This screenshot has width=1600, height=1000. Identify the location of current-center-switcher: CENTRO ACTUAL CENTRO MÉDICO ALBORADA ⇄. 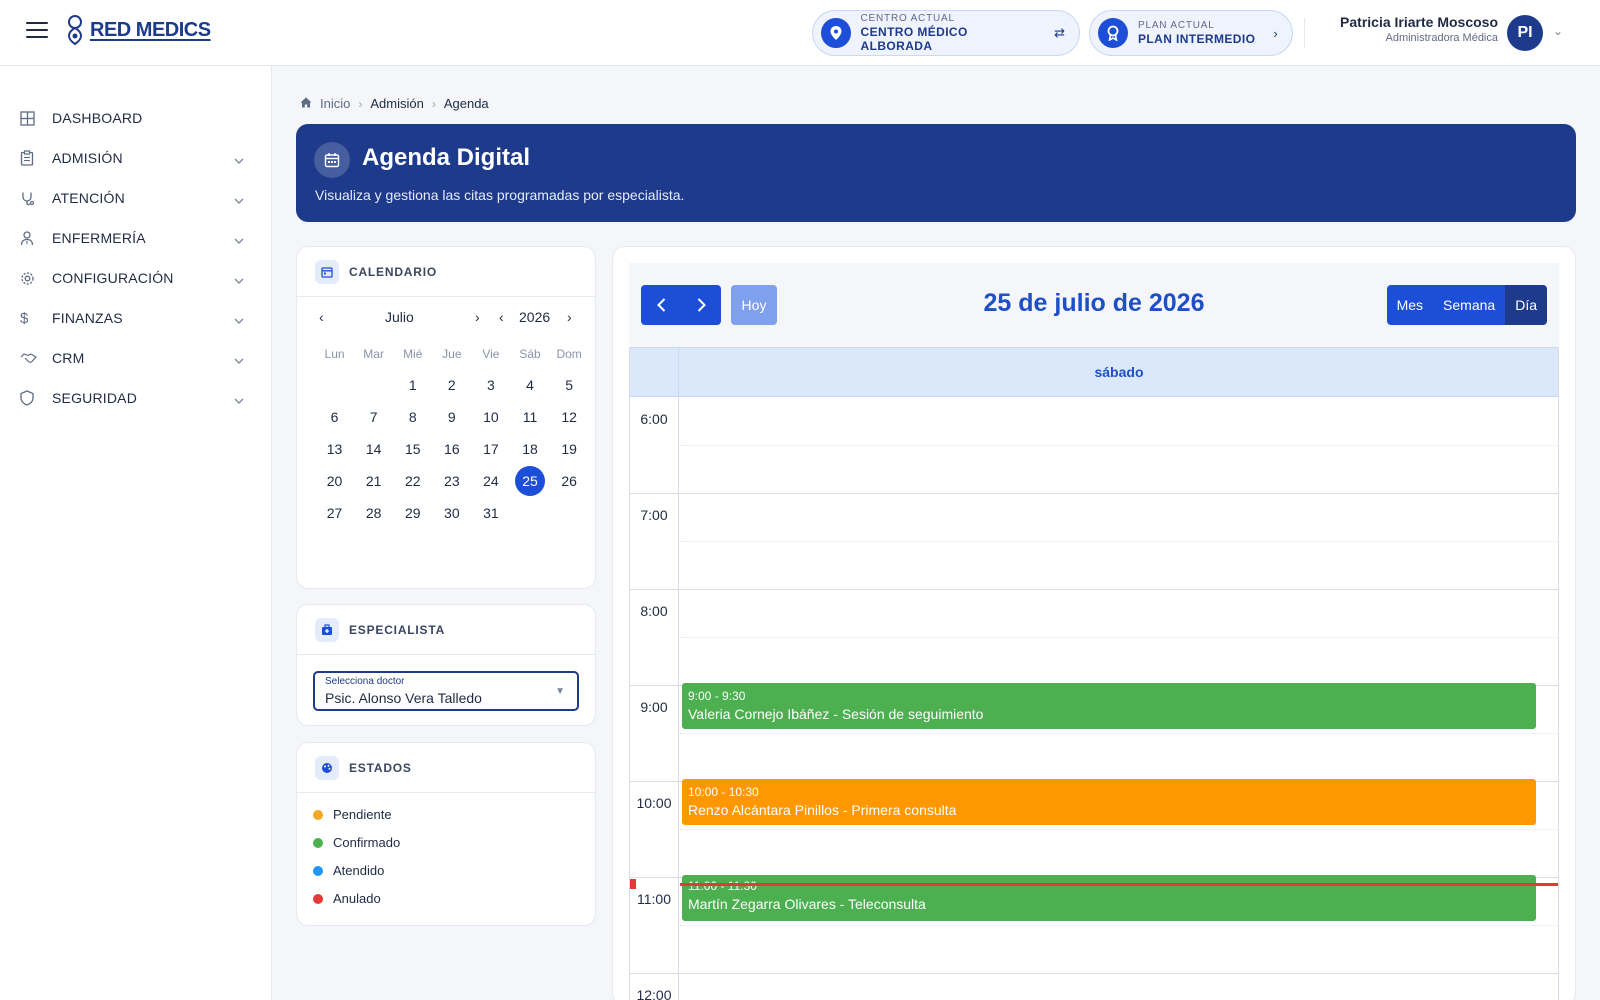
(946, 33).